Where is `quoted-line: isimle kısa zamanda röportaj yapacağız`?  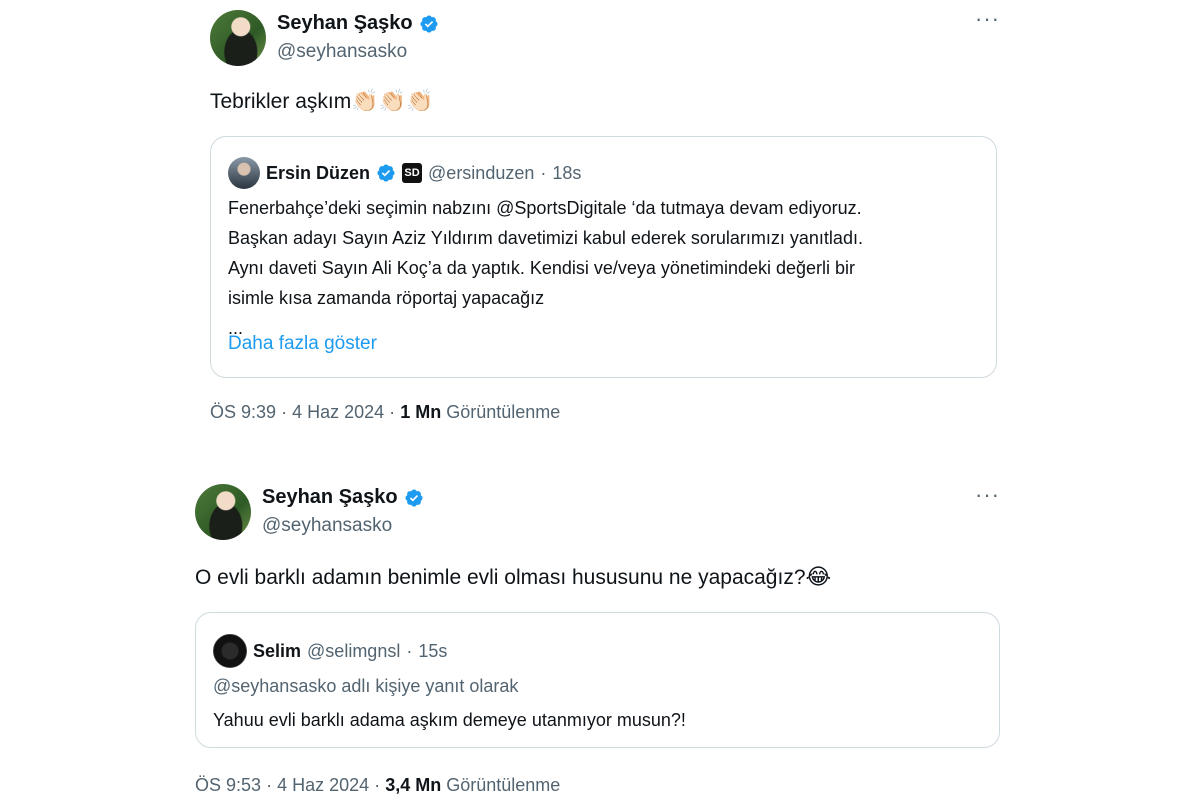
quoted-line: isimle kısa zamanda röportaj yapacağız is located at coordinates (386, 298).